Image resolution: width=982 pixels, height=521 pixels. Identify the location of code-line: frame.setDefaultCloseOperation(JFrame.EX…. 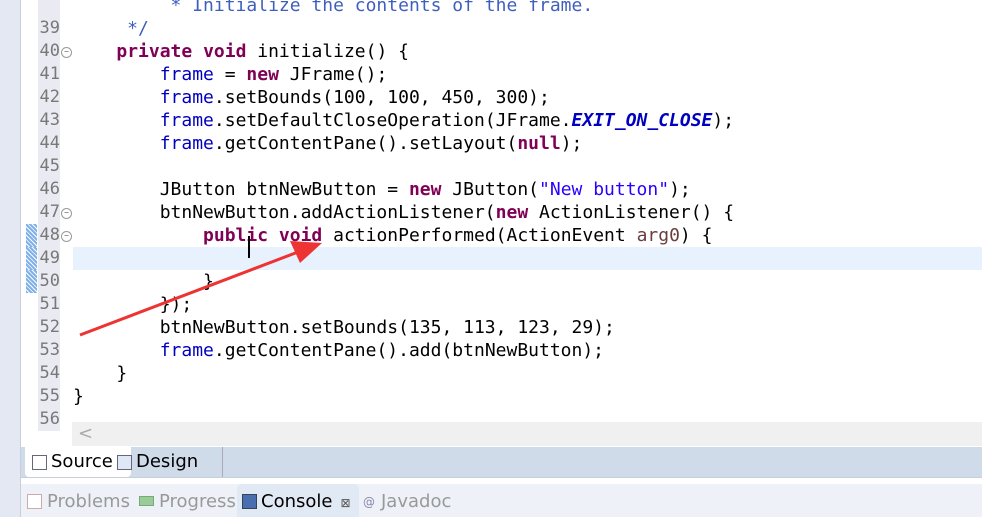
(527, 120).